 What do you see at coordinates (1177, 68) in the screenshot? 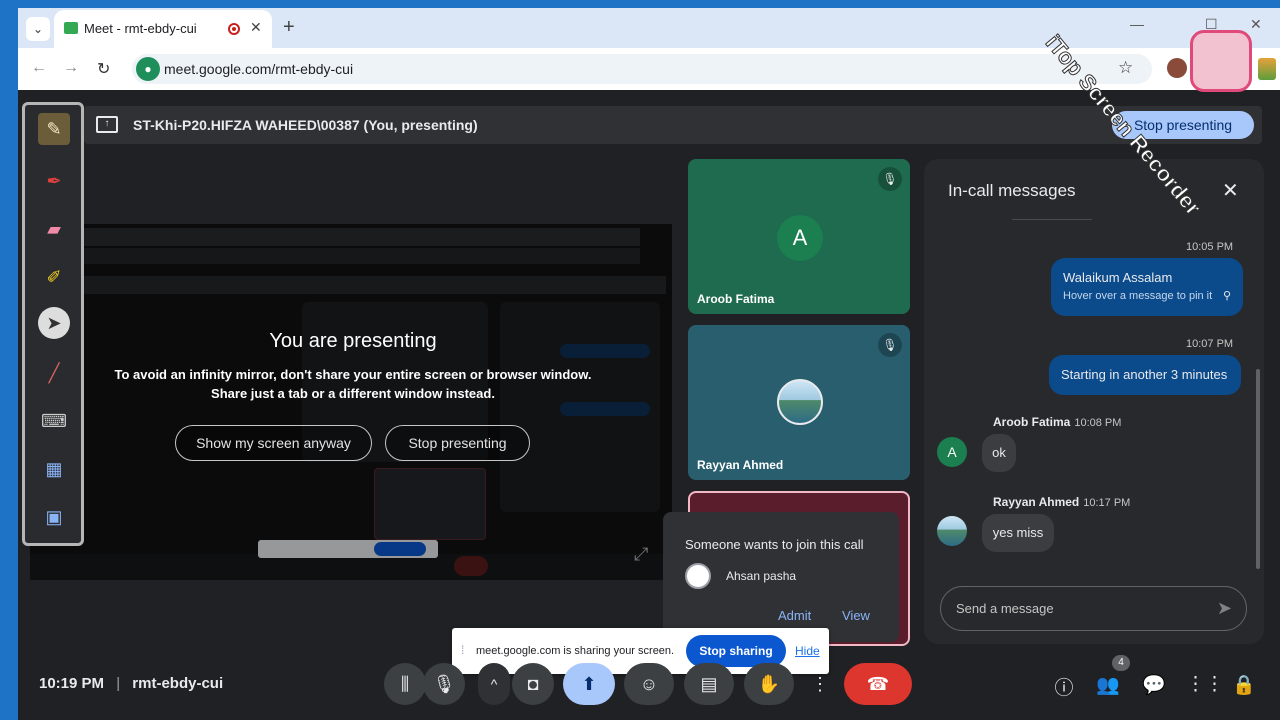
I see `profile-avatar` at bounding box center [1177, 68].